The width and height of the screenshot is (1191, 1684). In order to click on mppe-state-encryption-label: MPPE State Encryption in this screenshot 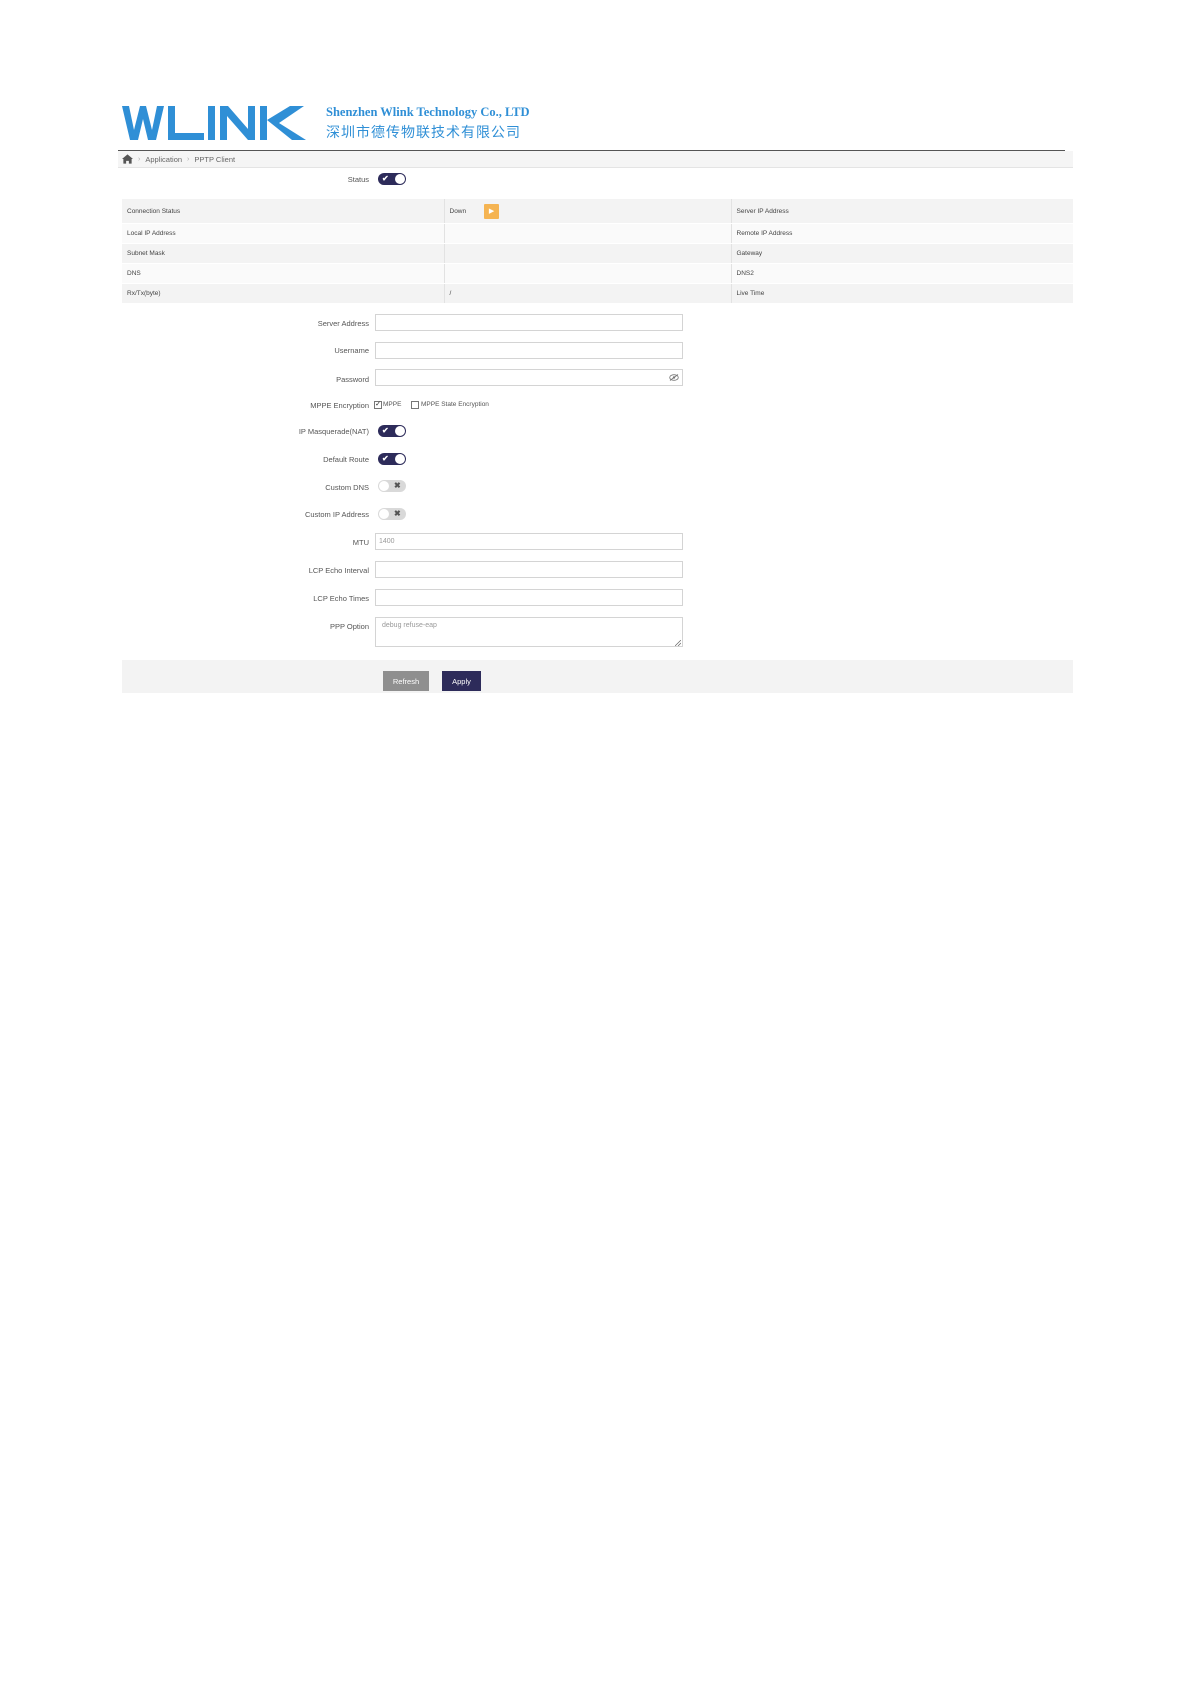, I will do `click(455, 404)`.